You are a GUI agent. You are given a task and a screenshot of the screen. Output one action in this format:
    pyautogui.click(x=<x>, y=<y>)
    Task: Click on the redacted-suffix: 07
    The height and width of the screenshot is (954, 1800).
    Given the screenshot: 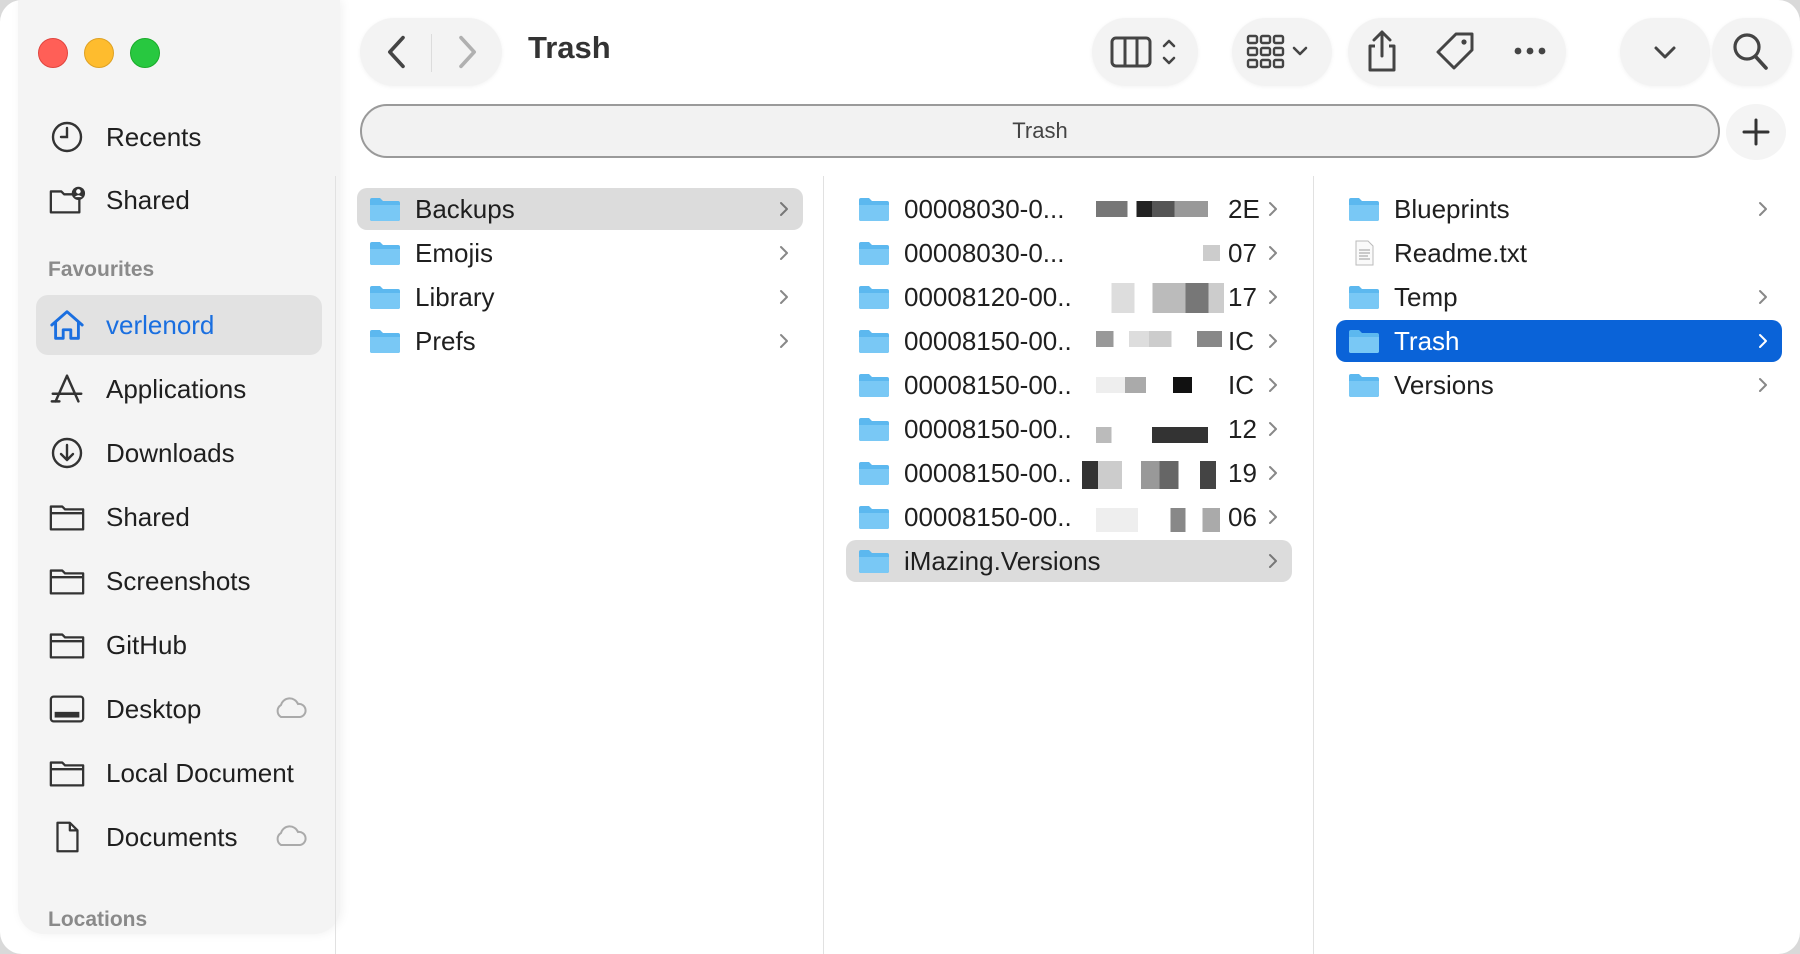 What is the action you would take?
    pyautogui.click(x=1242, y=253)
    